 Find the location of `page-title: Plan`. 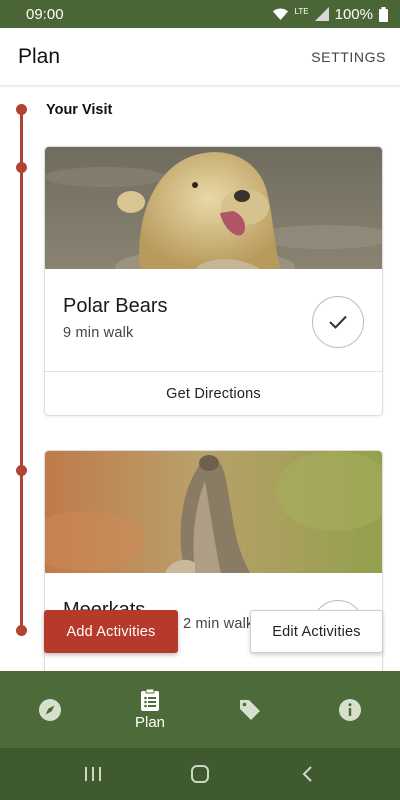

page-title: Plan is located at coordinates (39, 56).